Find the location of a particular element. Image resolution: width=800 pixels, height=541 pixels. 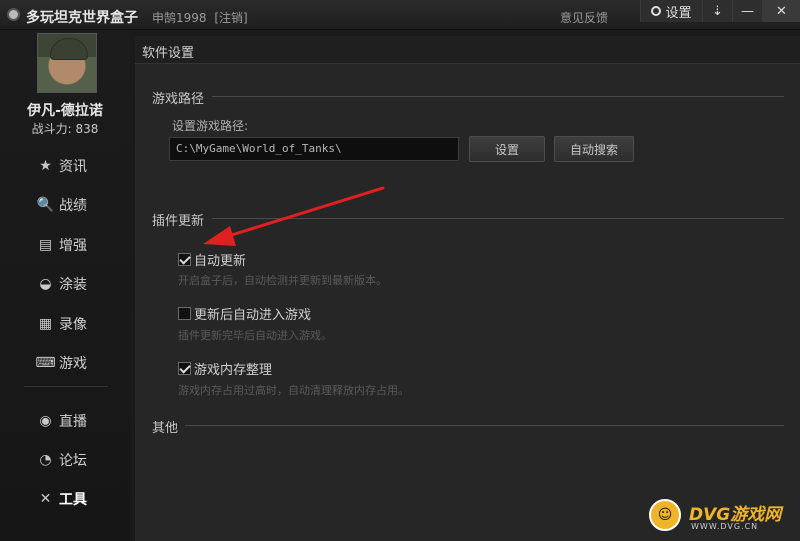

sidebar-item-live: ◉ 直播 is located at coordinates (65, 420).